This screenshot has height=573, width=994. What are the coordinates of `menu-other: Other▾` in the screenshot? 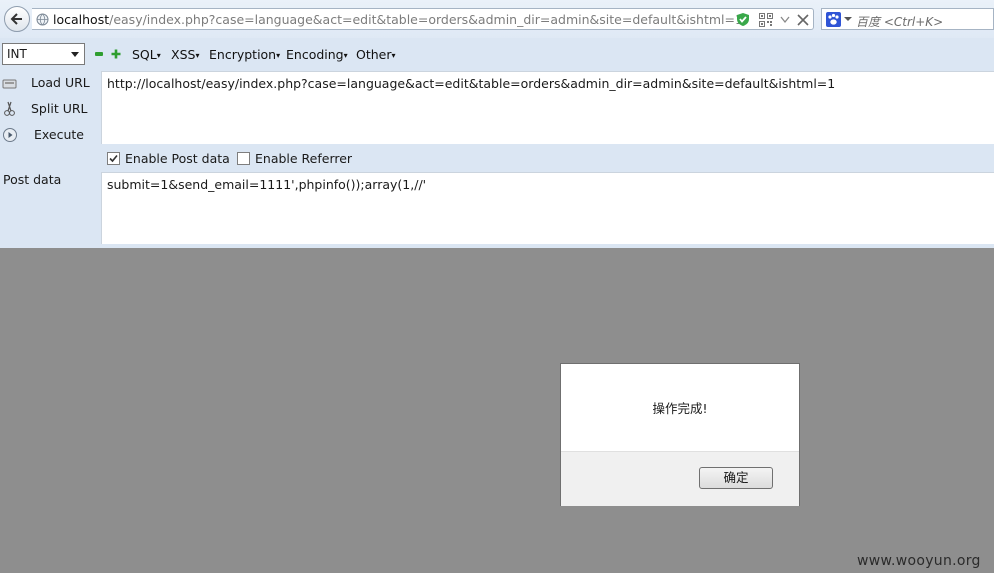 It's located at (376, 54).